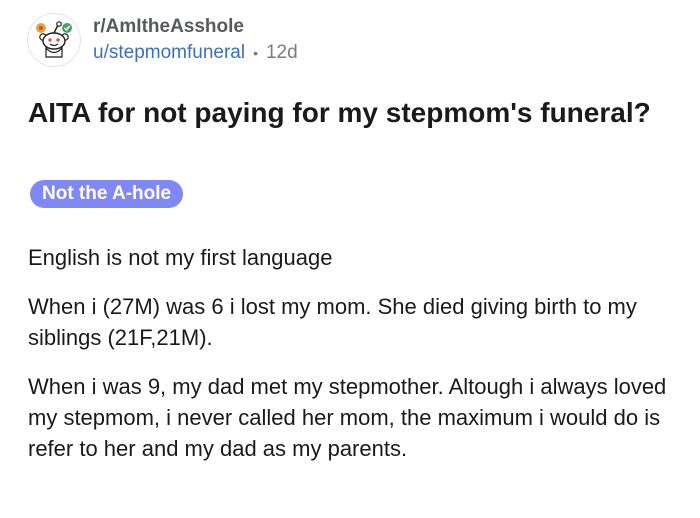 The width and height of the screenshot is (700, 518). I want to click on post-flair: Not the A-hole, so click(107, 194).